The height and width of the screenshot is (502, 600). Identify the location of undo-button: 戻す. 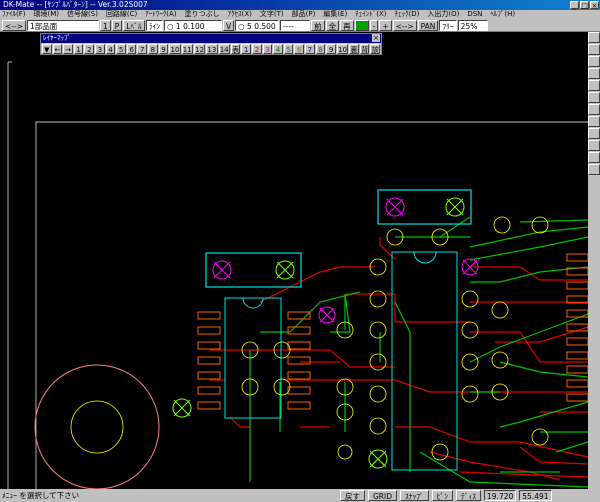
(352, 495).